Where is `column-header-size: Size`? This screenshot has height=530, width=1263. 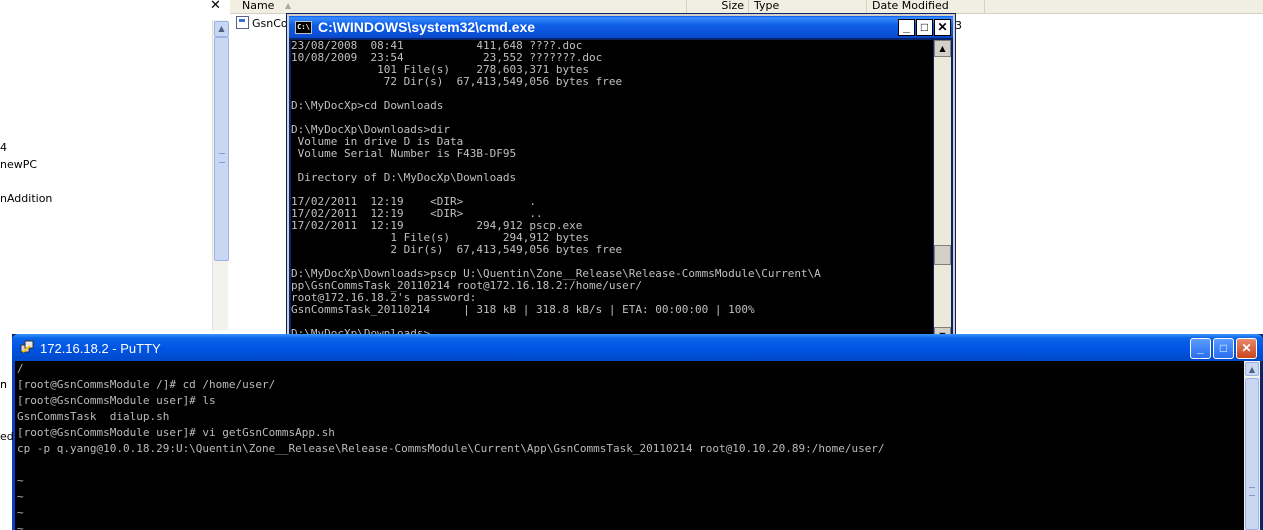 column-header-size: Size is located at coordinates (718, 6).